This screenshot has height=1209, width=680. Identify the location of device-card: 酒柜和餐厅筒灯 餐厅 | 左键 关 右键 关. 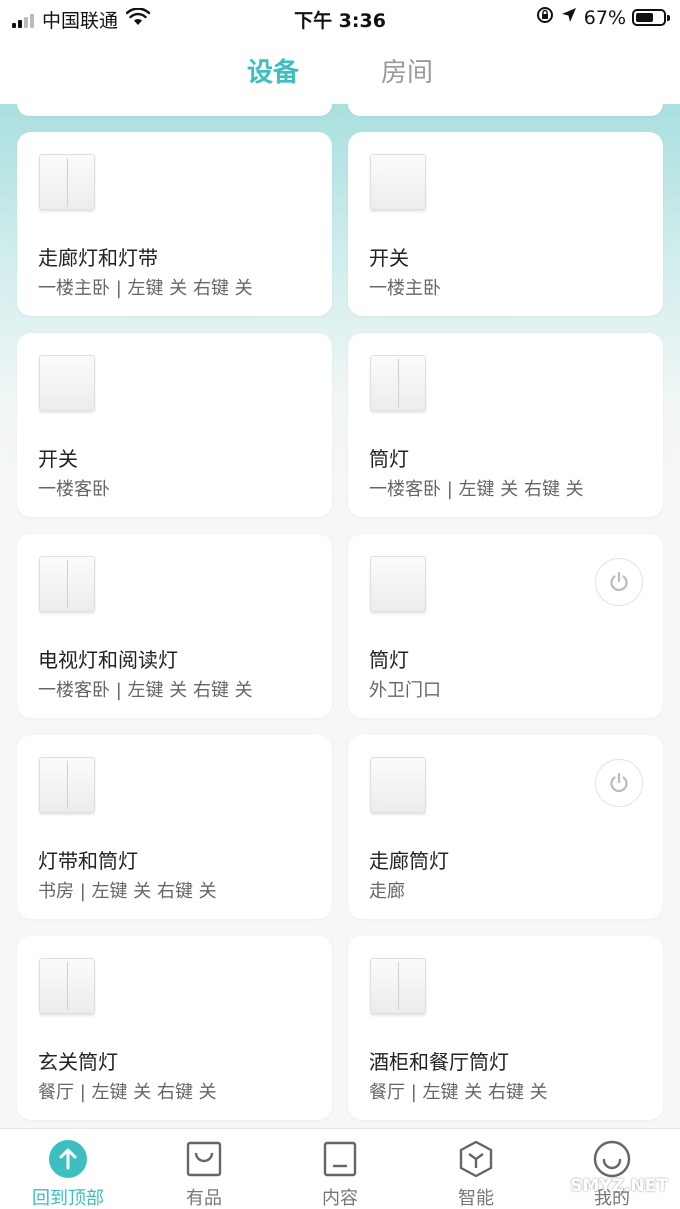
(505, 1028).